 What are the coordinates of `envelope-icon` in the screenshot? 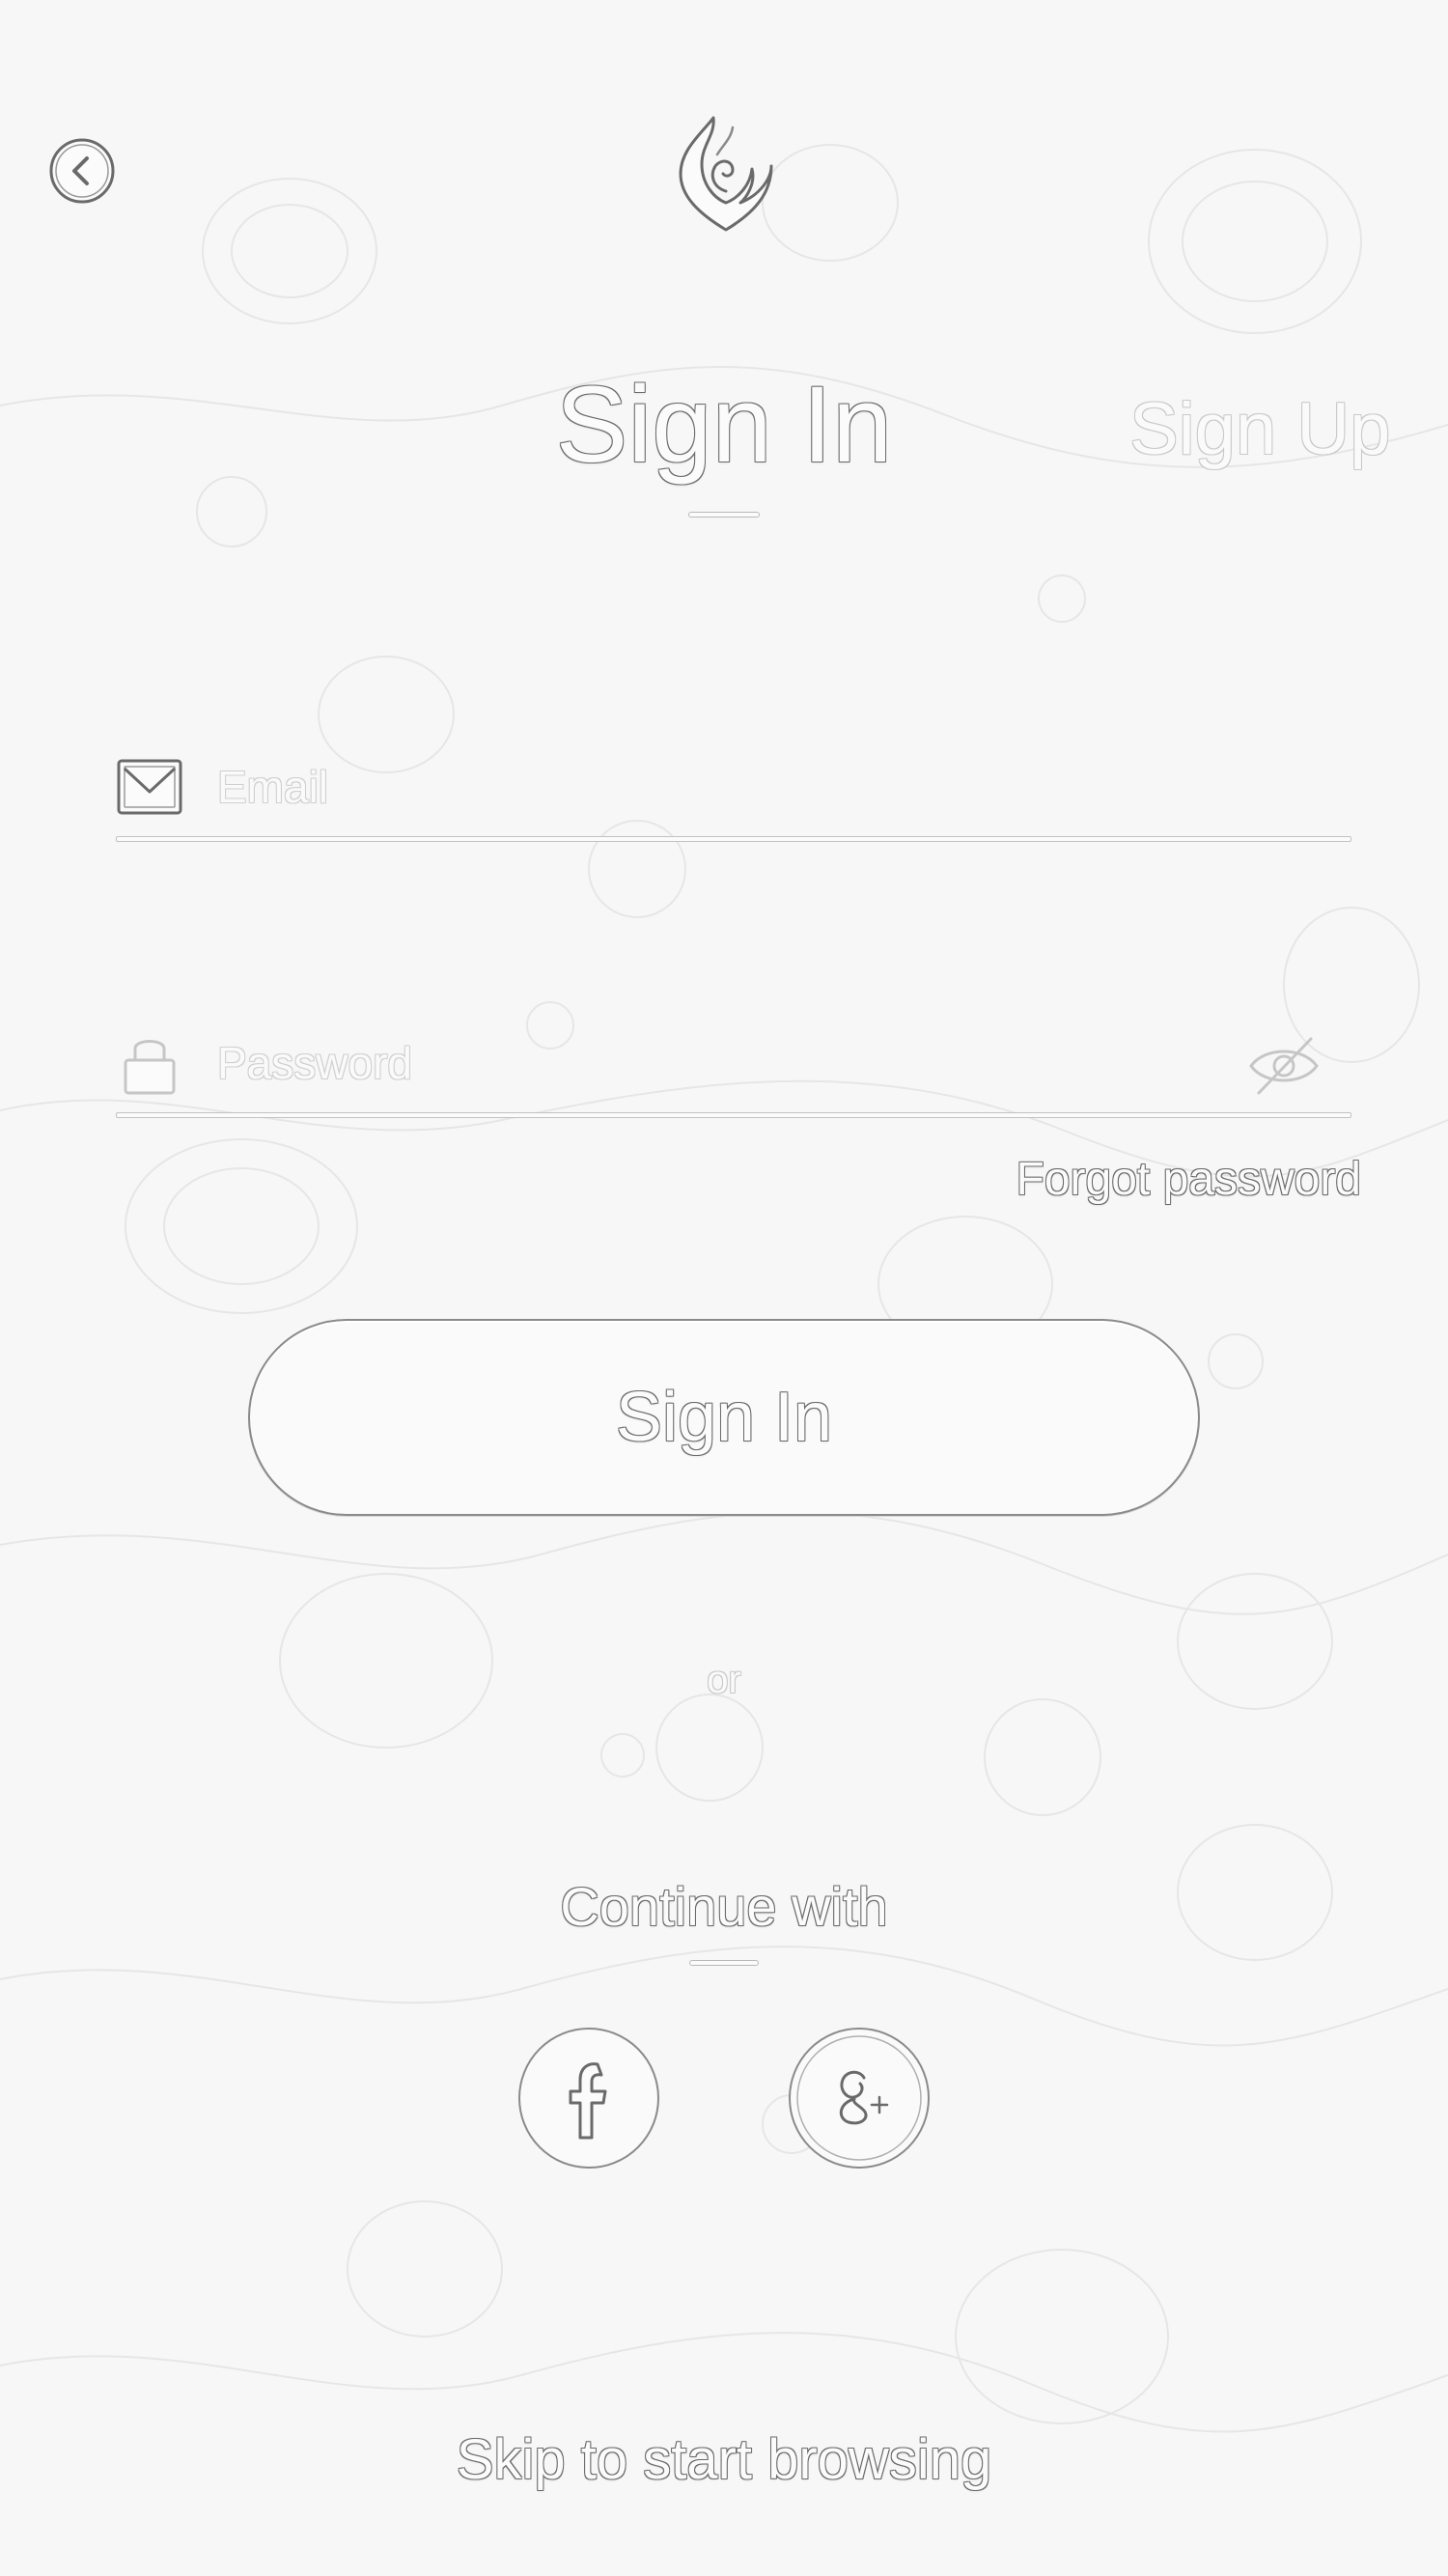 It's located at (150, 787).